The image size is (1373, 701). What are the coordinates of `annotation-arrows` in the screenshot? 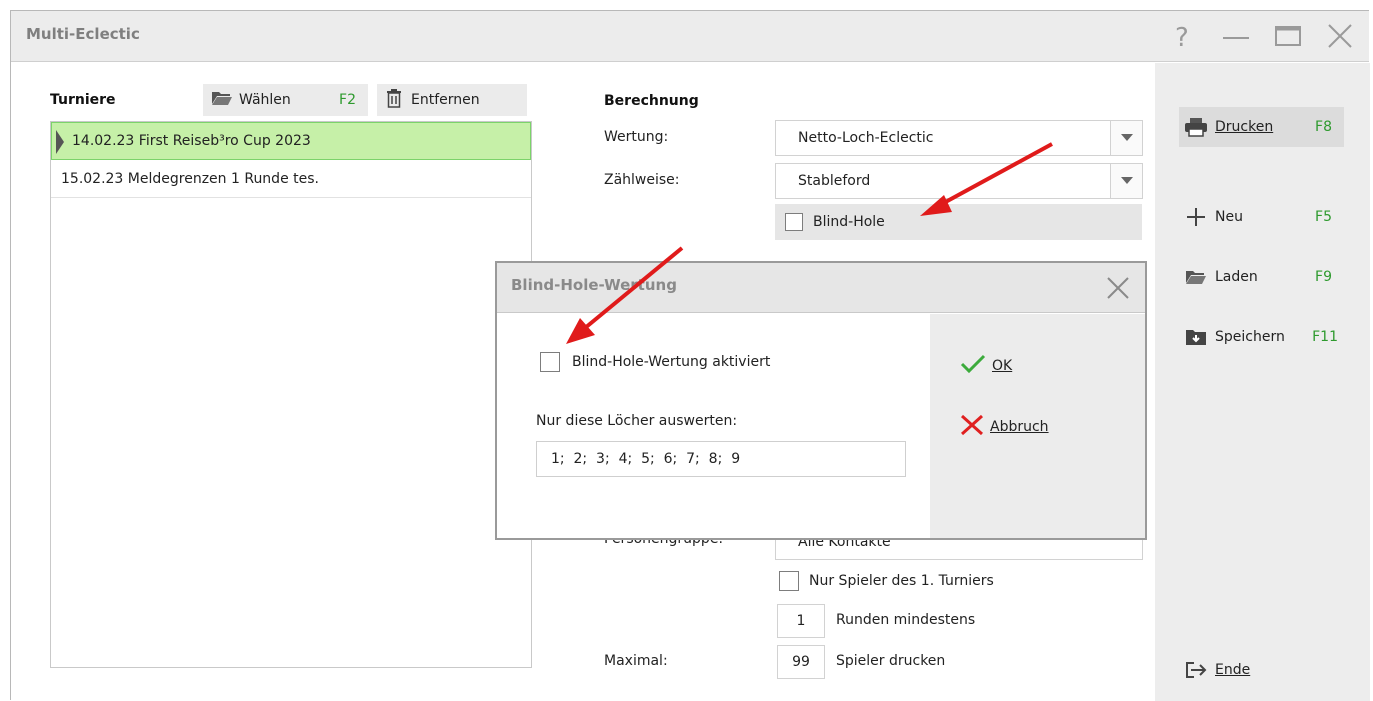 It's located at (809, 243).